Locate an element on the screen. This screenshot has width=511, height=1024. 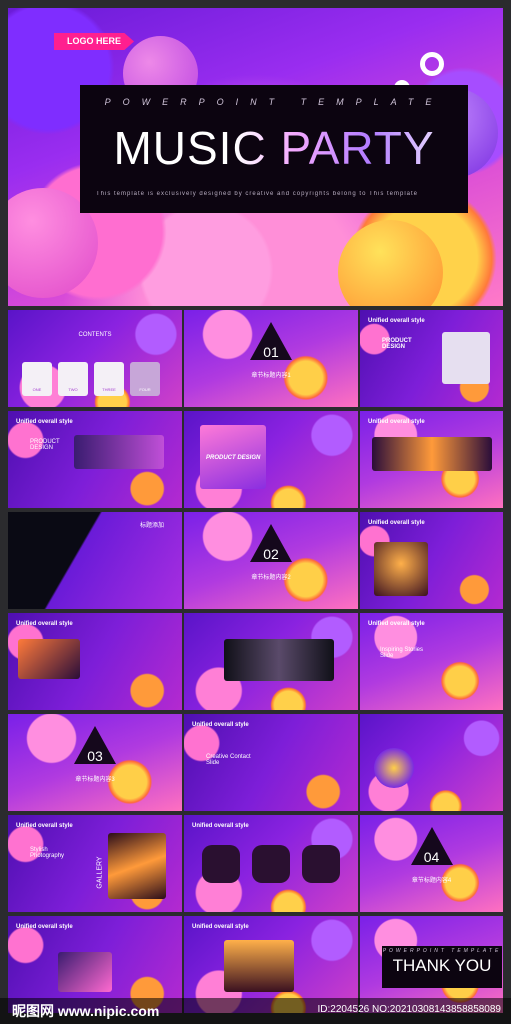
inspiring-label: Inspiring Stories Slide is located at coordinates (402, 653).